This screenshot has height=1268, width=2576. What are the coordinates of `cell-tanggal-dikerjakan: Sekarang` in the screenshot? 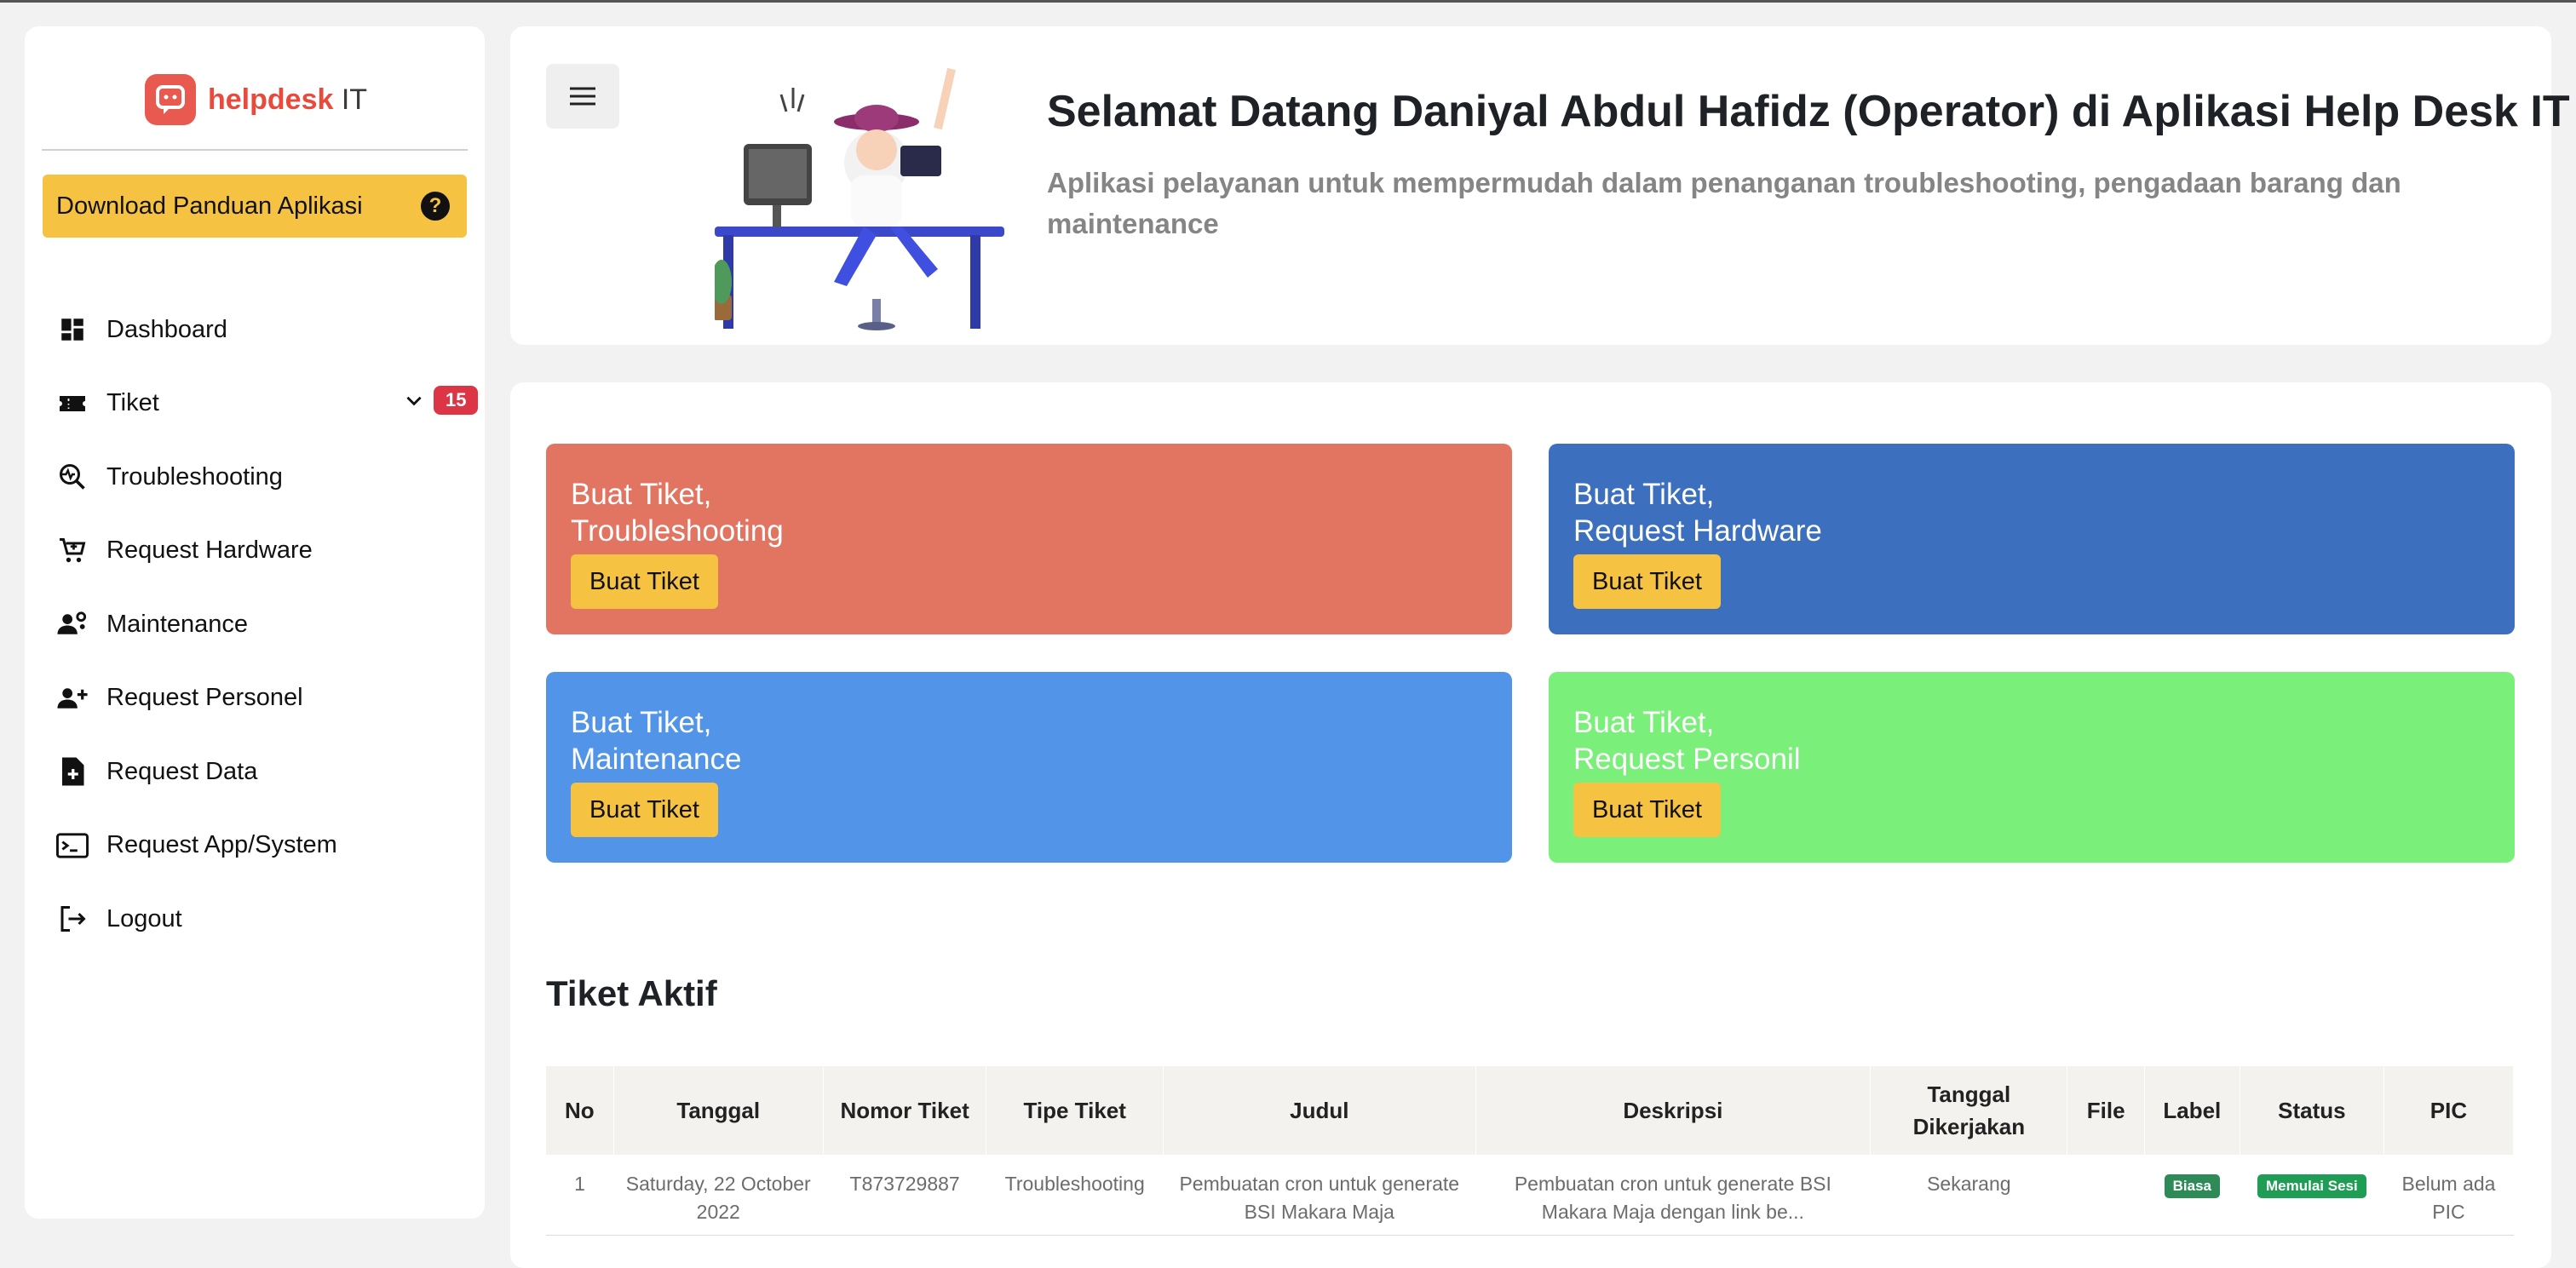 It's located at (1969, 1195).